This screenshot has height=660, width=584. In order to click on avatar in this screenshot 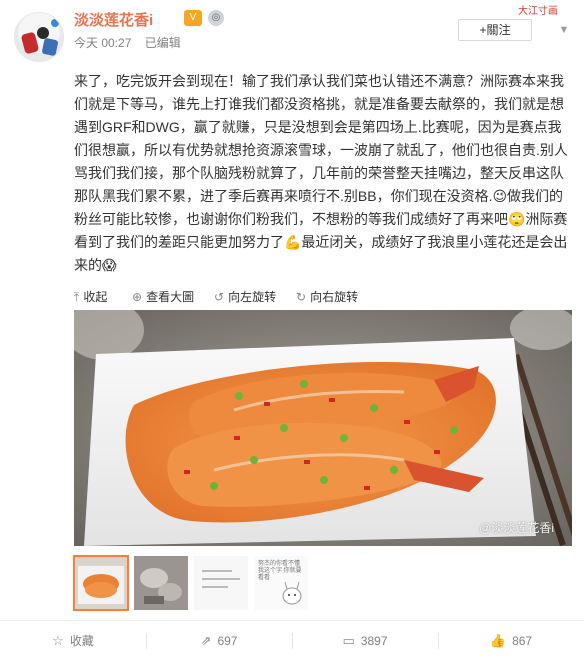, I will do `click(39, 37)`.